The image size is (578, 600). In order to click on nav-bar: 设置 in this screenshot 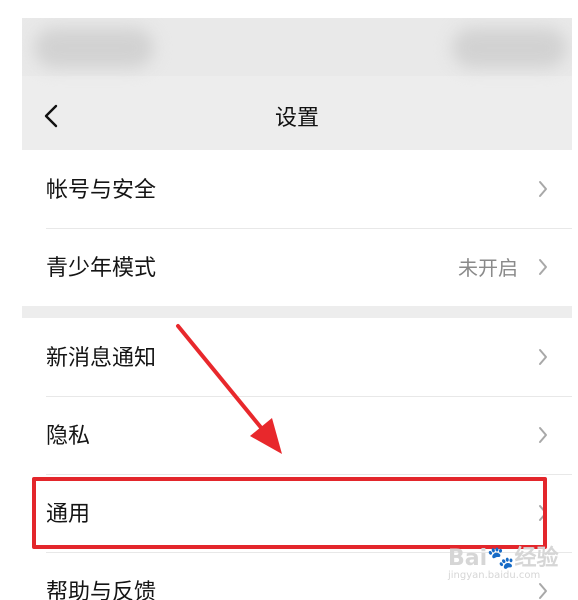, I will do `click(297, 116)`.